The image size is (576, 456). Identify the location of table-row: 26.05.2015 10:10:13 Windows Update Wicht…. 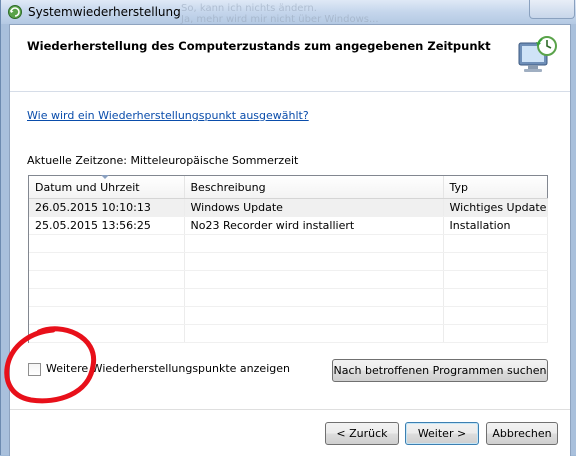
(288, 207).